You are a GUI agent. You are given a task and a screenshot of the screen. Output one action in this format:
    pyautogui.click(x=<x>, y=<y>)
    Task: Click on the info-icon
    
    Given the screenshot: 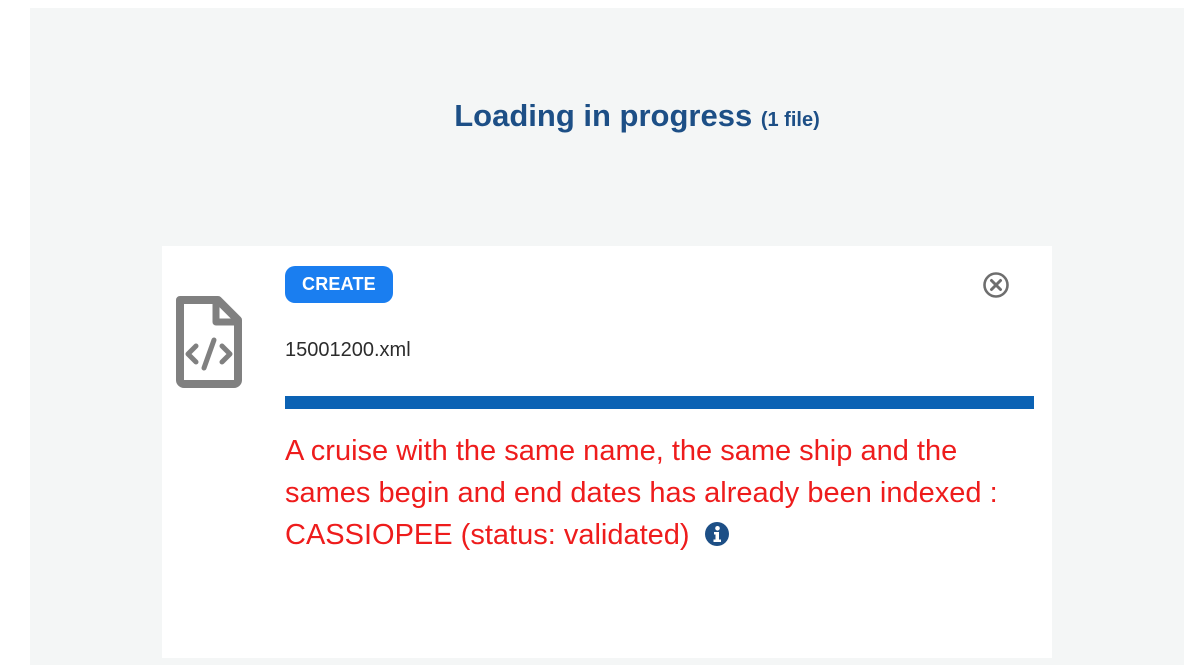 What is the action you would take?
    pyautogui.click(x=717, y=531)
    